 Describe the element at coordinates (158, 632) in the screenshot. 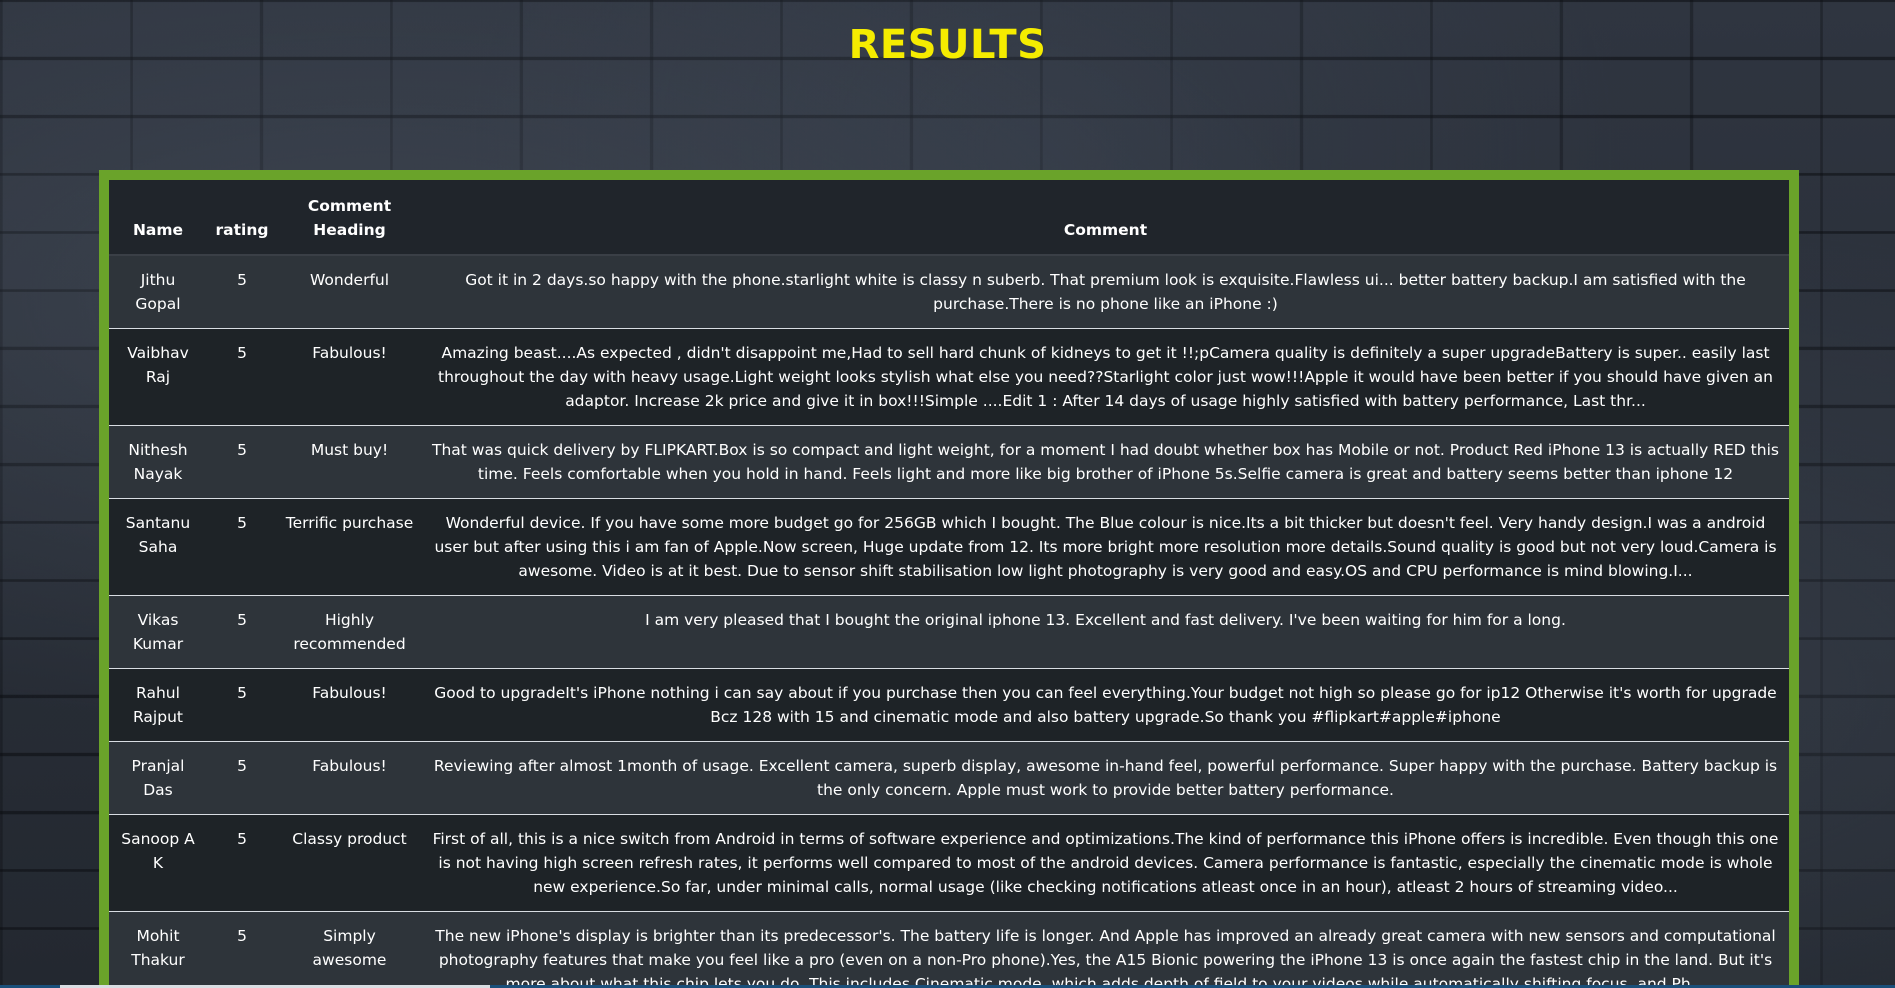

I see `cell-name: Vikas Kumar` at that location.